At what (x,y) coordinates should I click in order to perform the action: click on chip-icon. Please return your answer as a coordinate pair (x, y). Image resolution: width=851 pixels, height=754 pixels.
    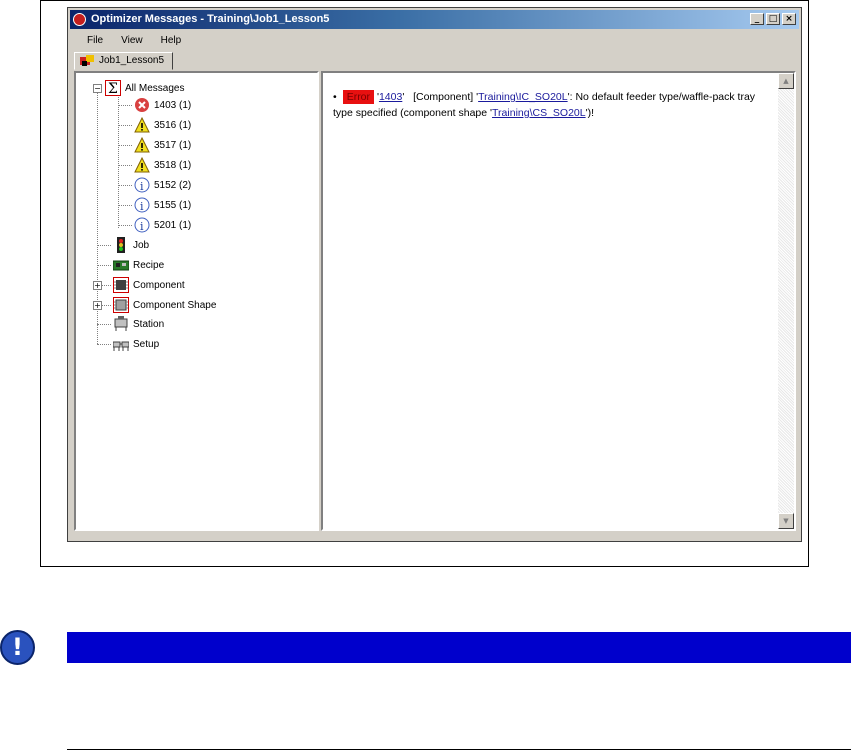
    Looking at the image, I should click on (121, 285).